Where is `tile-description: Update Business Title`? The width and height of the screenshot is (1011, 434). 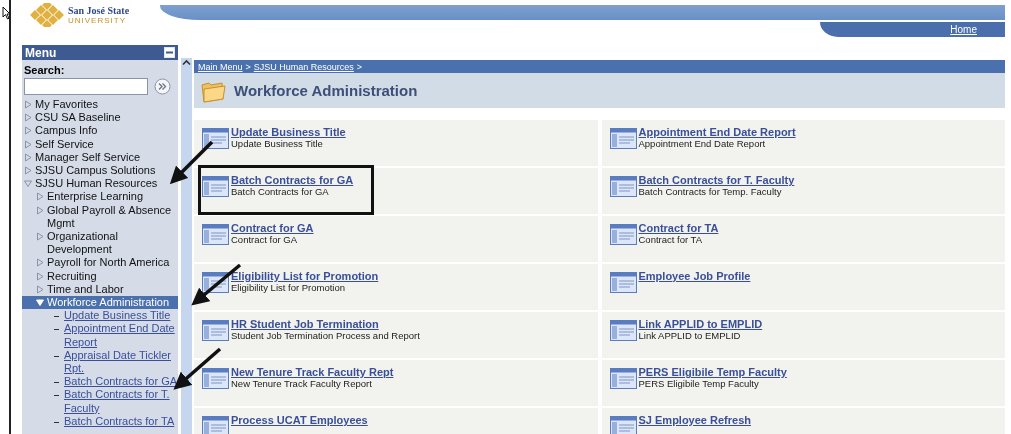 tile-description: Update Business Title is located at coordinates (277, 143).